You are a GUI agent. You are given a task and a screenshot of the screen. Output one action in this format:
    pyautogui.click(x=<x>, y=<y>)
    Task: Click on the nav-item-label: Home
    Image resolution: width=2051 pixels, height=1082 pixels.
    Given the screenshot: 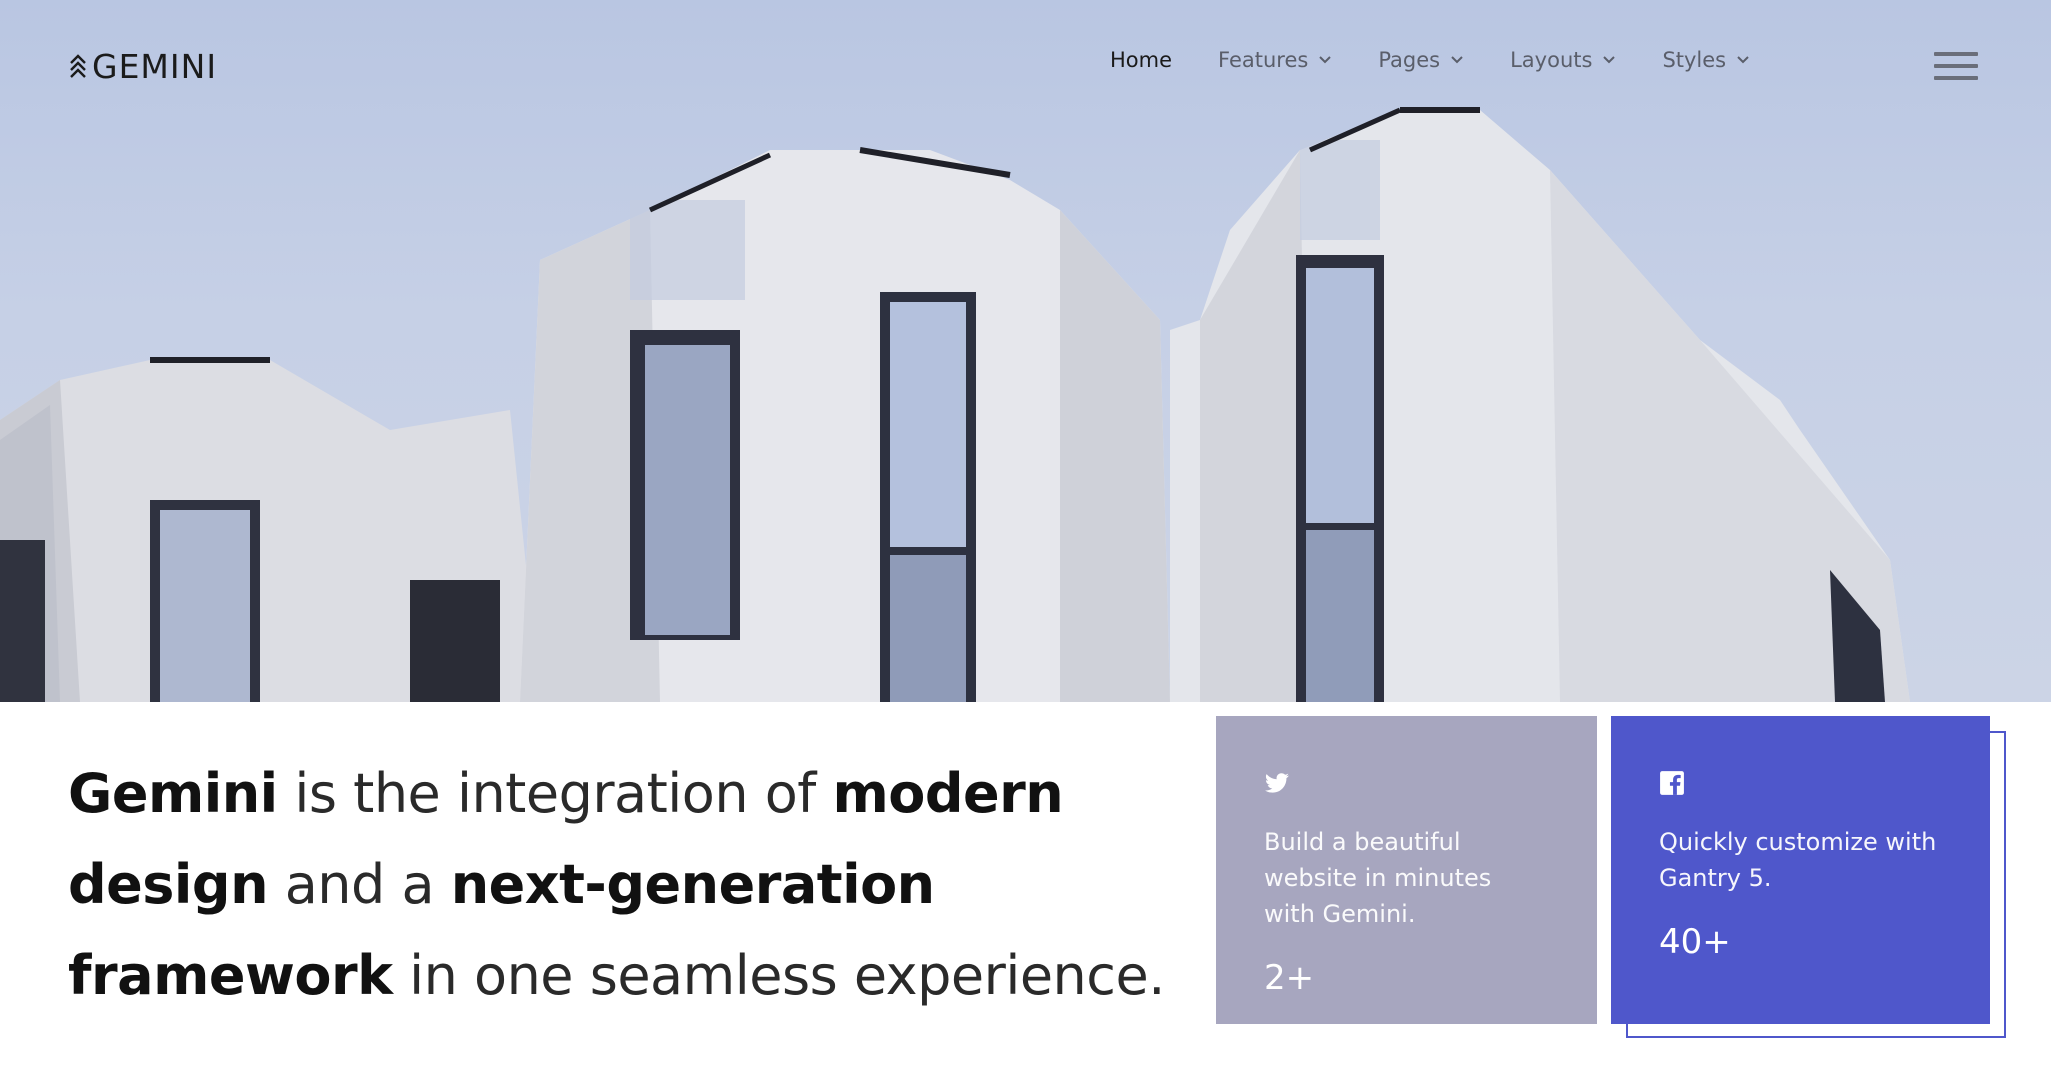 What is the action you would take?
    pyautogui.click(x=1141, y=60)
    